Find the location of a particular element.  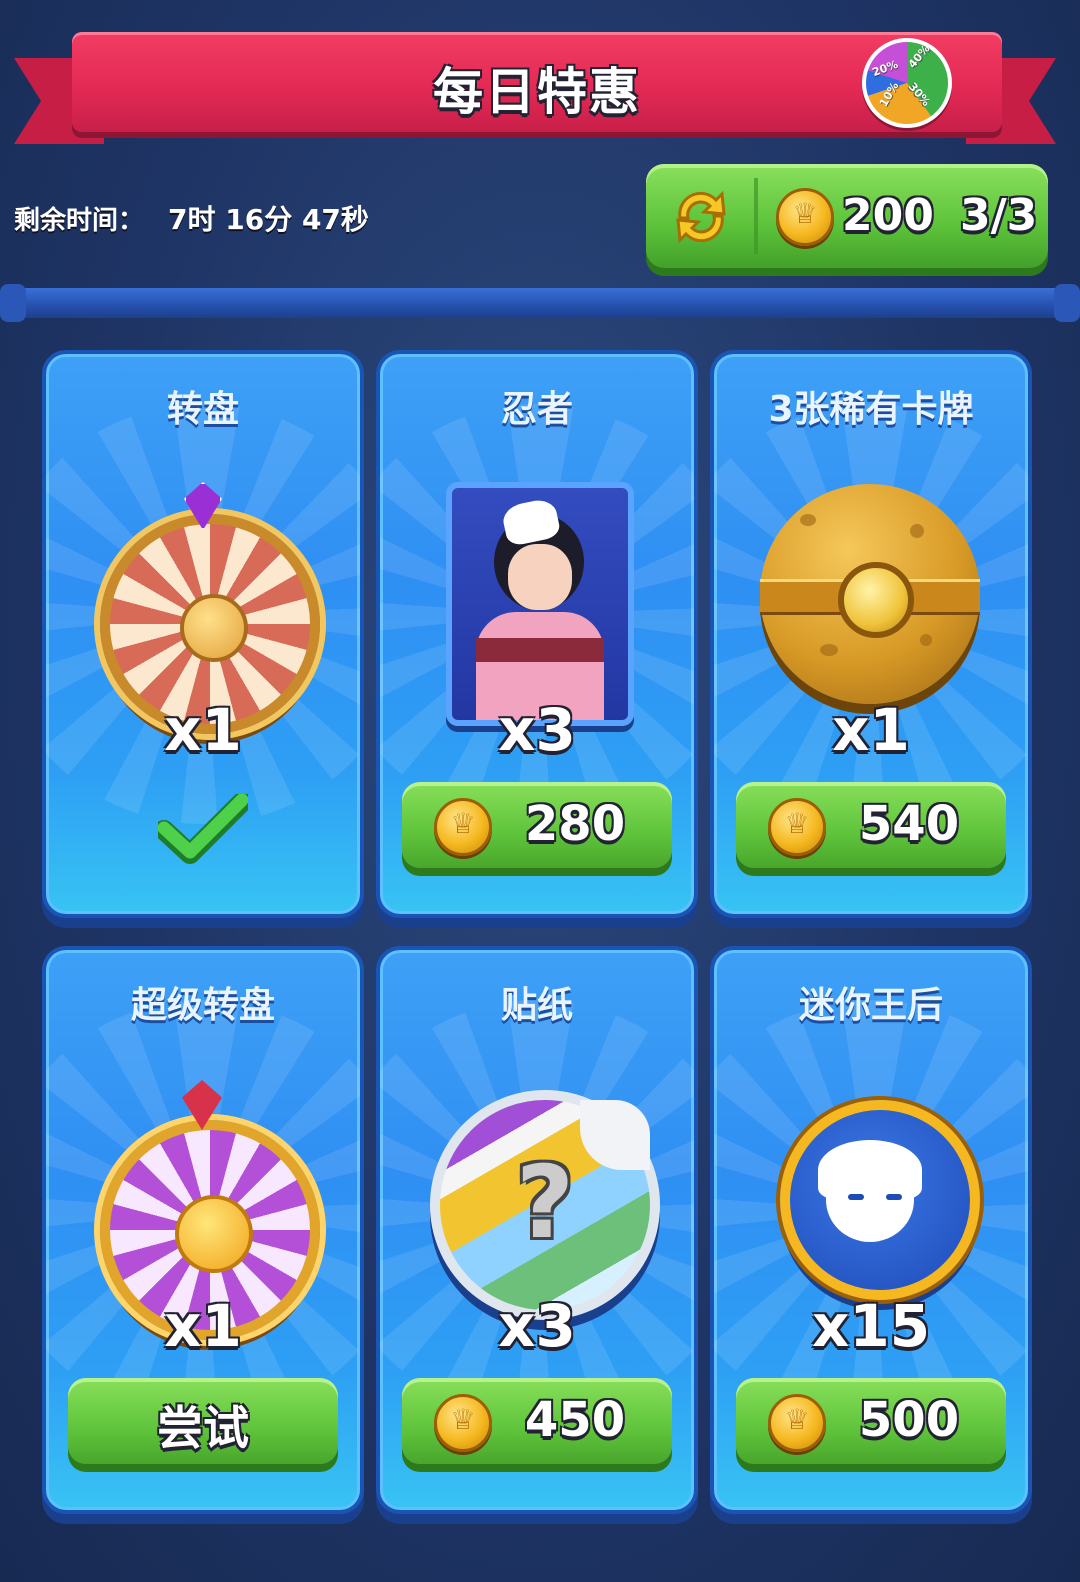

orb-gem is located at coordinates (876, 600).